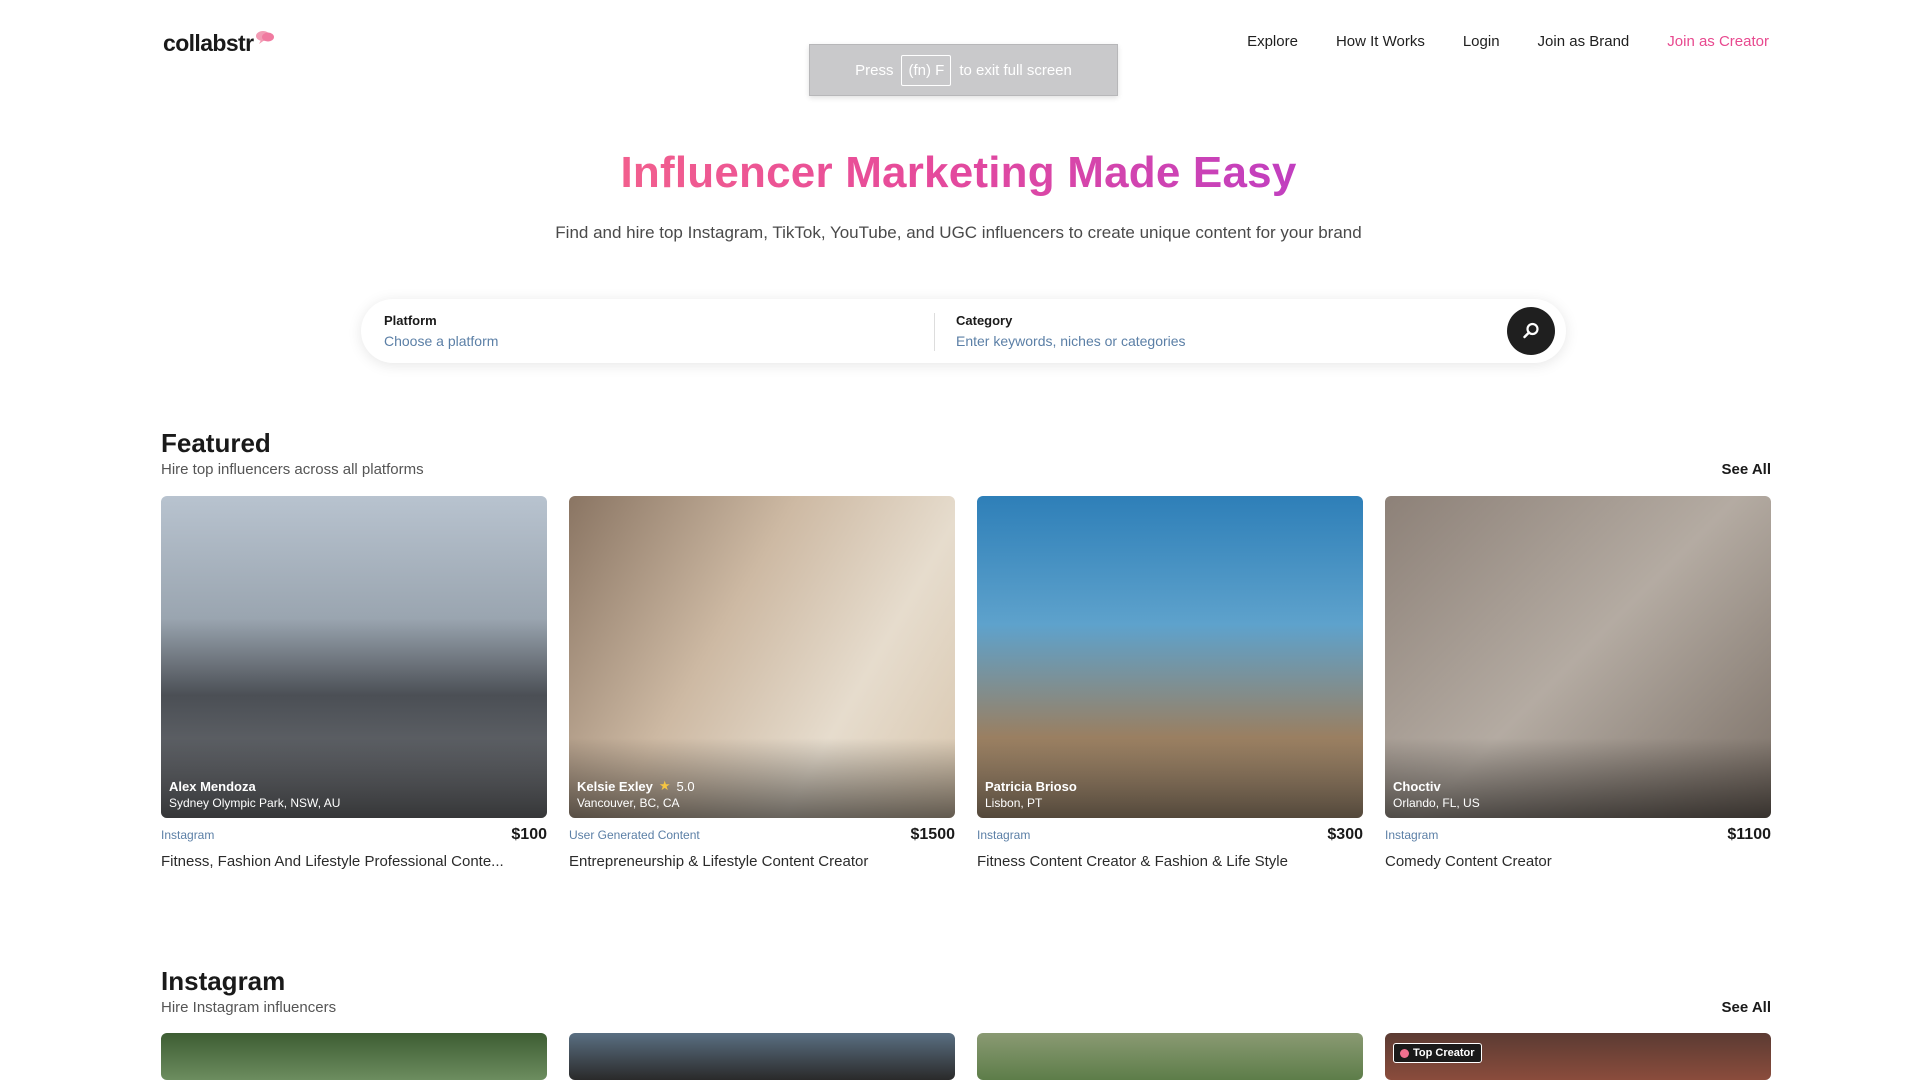  Describe the element at coordinates (958, 172) in the screenshot. I see `hero-title: Influencer Marketing Made Easy` at that location.